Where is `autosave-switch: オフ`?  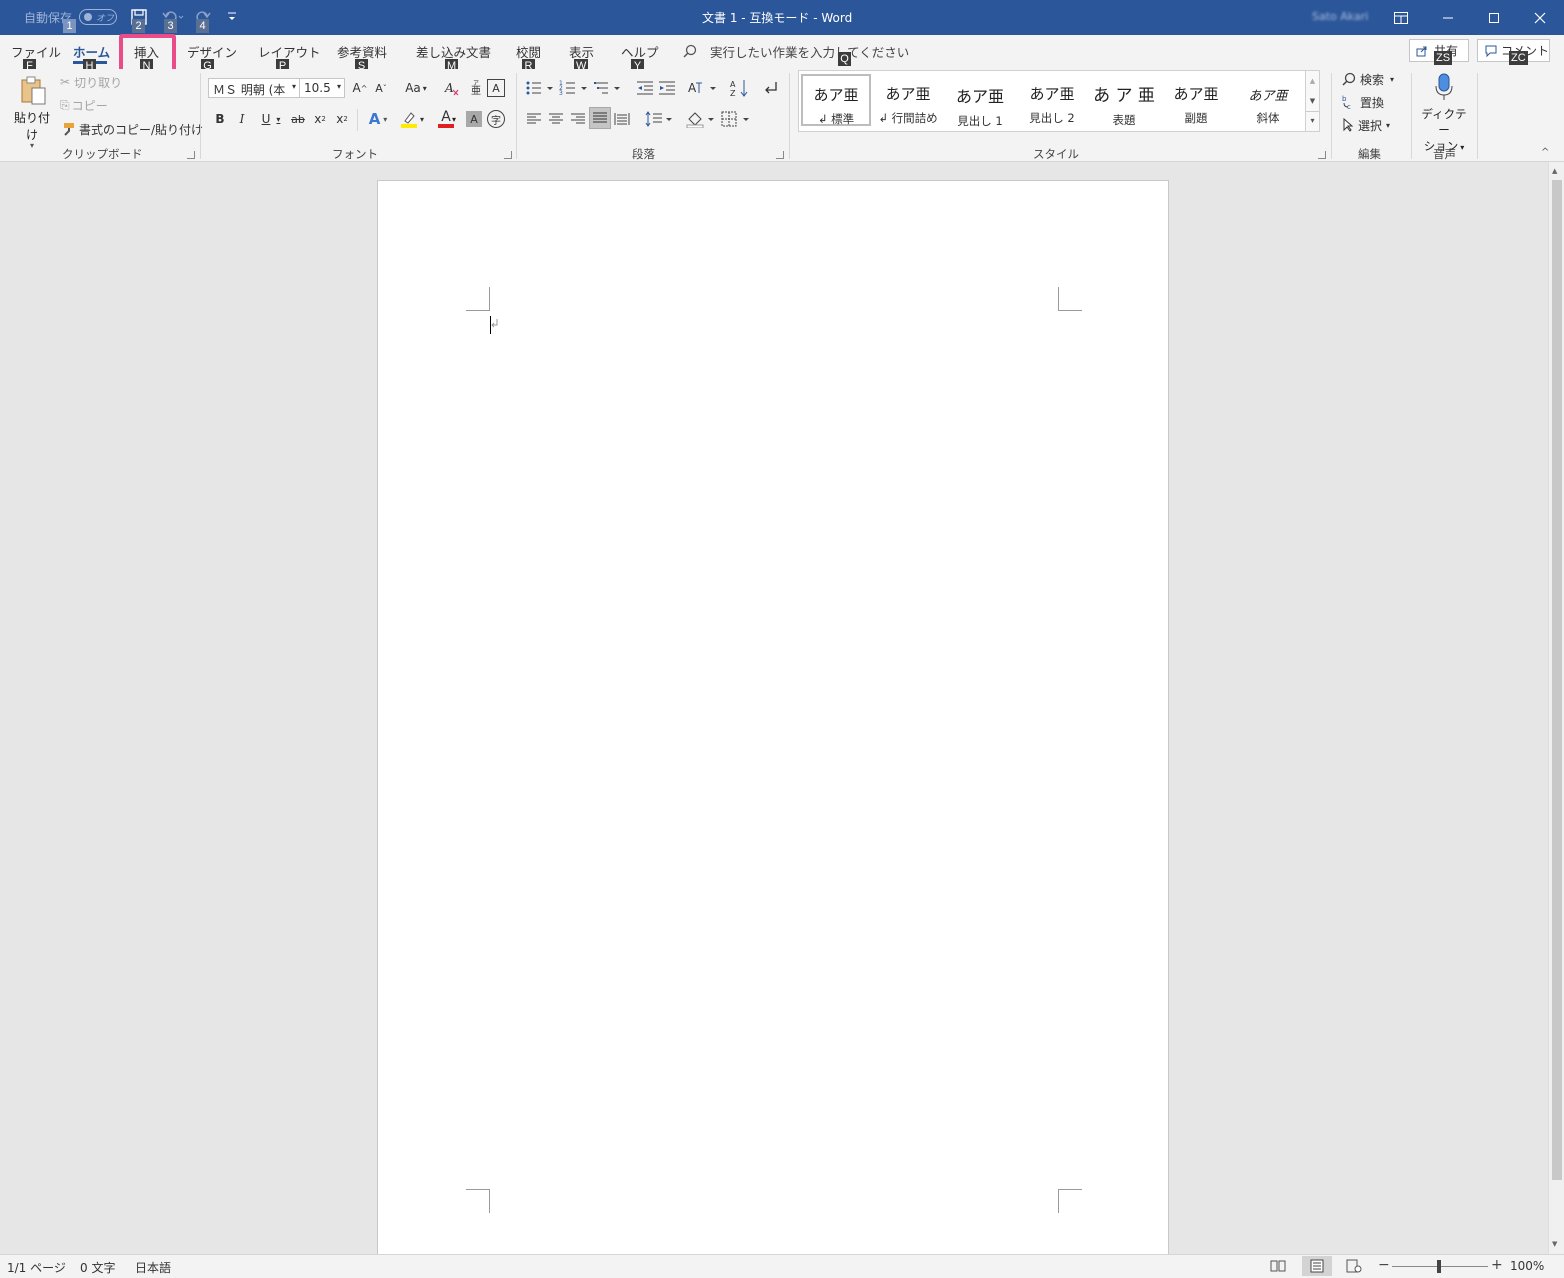
autosave-switch: オフ is located at coordinates (98, 17).